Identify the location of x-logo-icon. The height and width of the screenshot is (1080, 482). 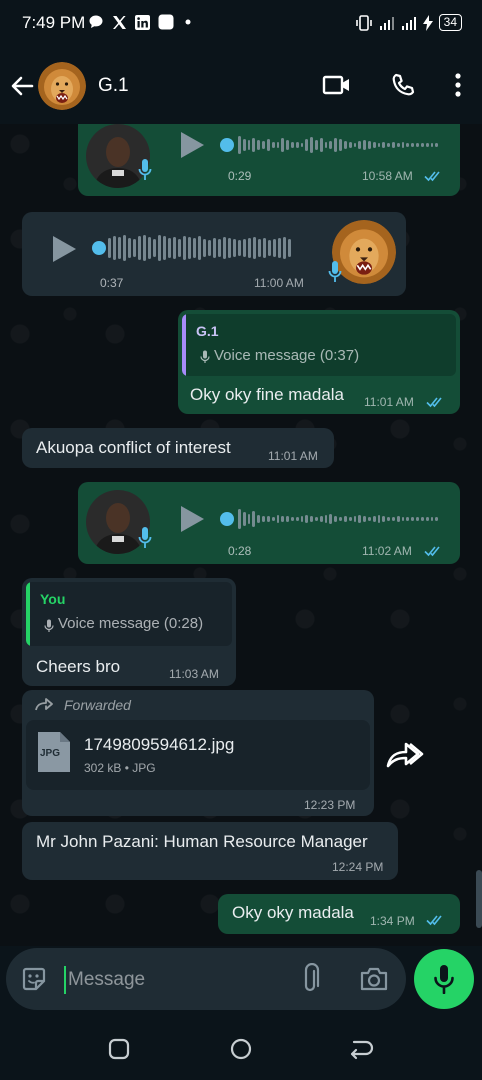
(119, 22).